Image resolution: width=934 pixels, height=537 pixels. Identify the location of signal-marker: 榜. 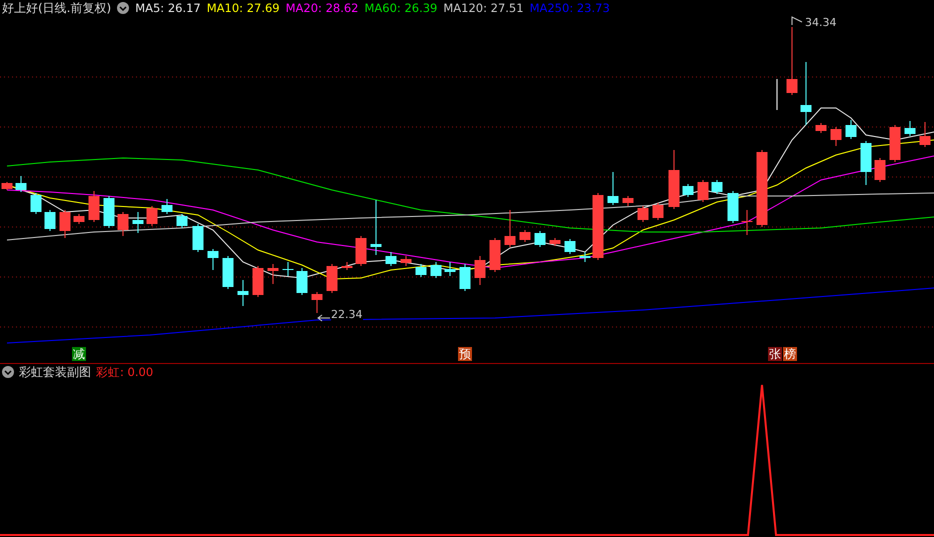
(790, 354).